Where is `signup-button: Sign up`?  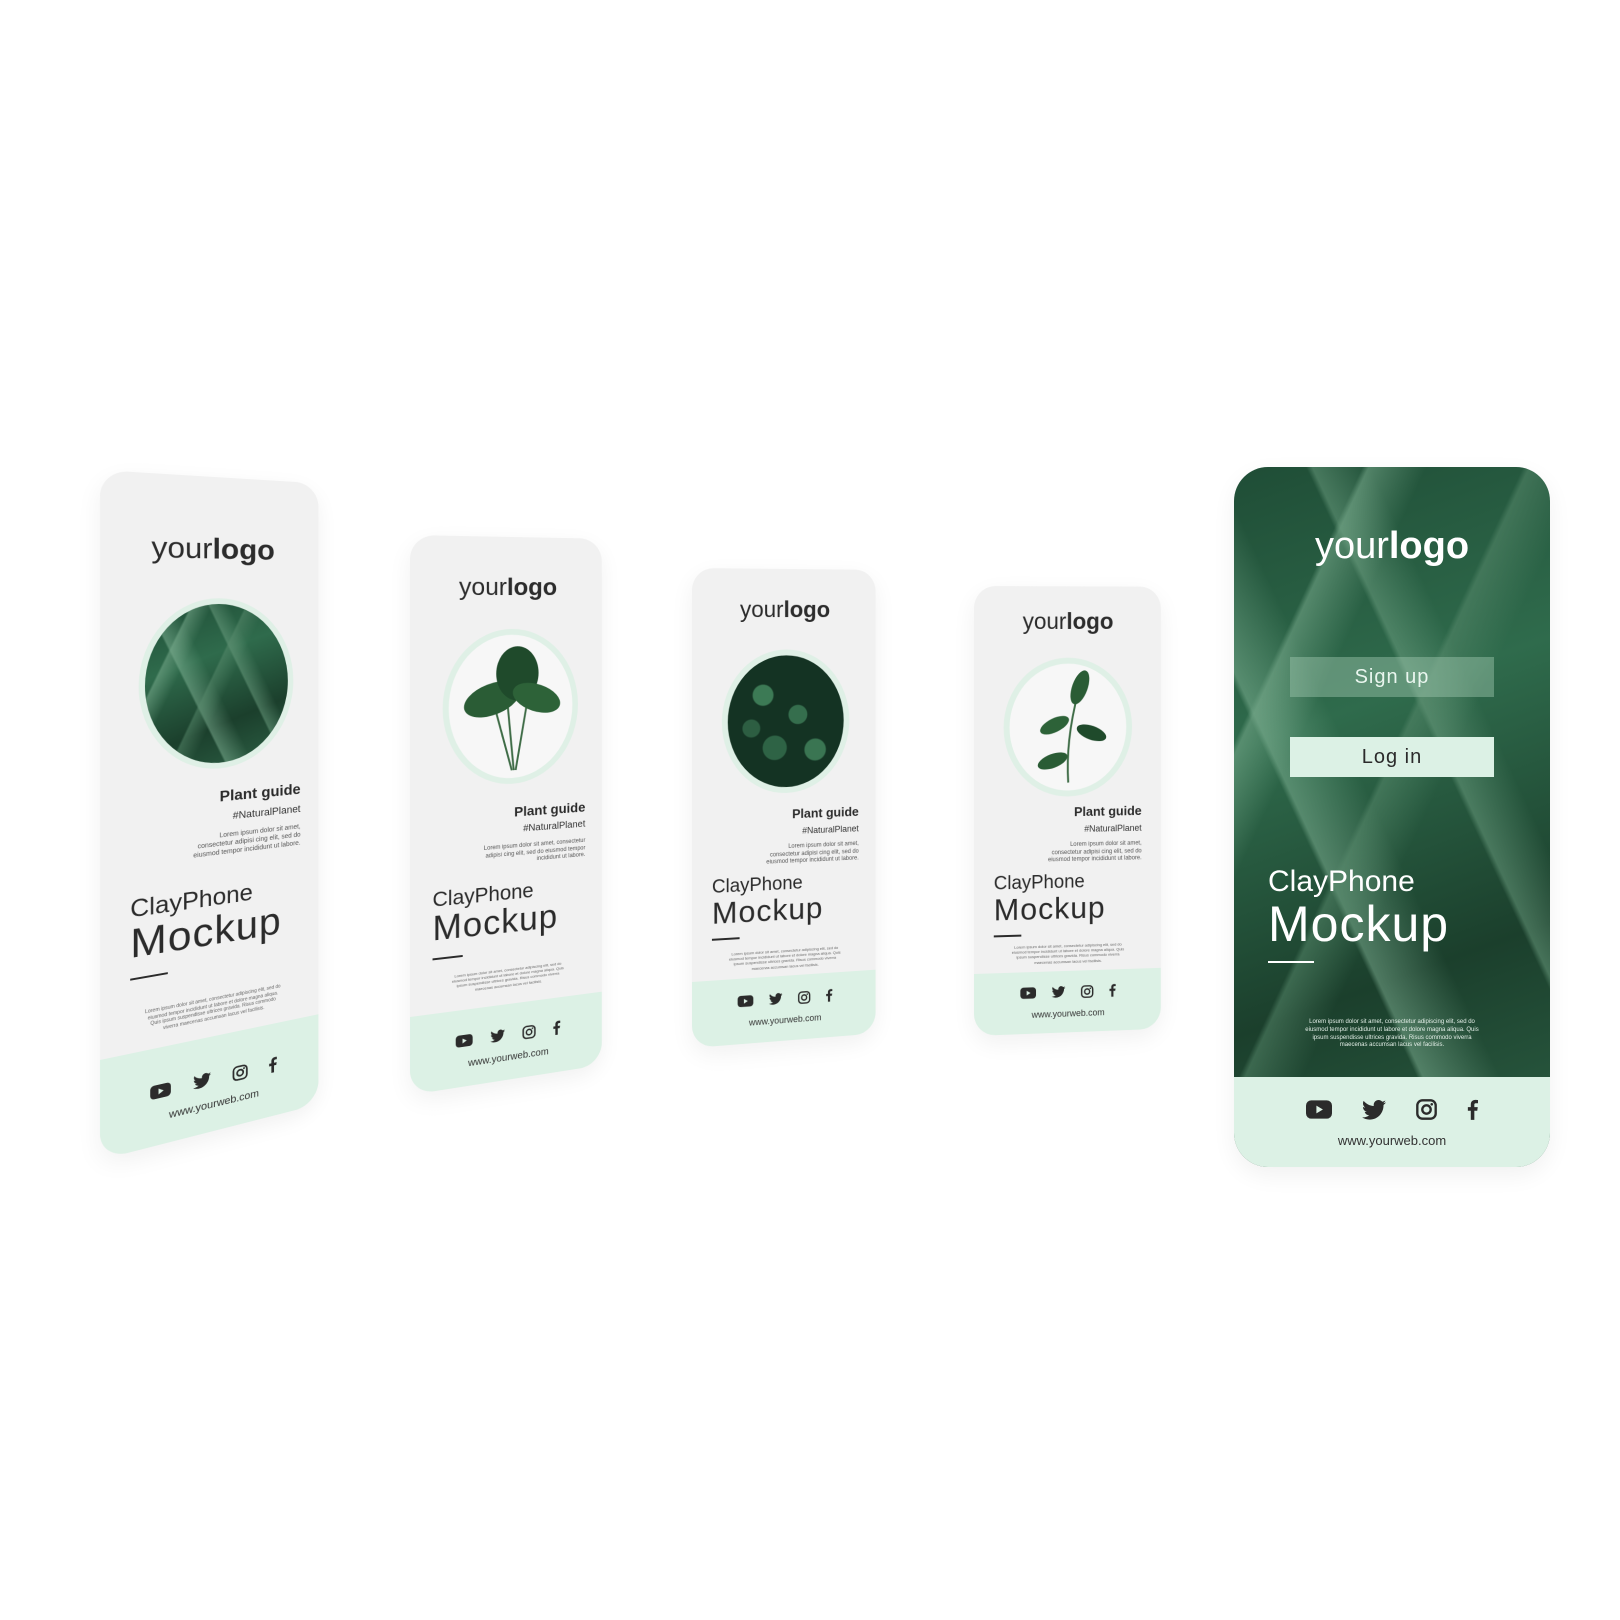 signup-button: Sign up is located at coordinates (1392, 677).